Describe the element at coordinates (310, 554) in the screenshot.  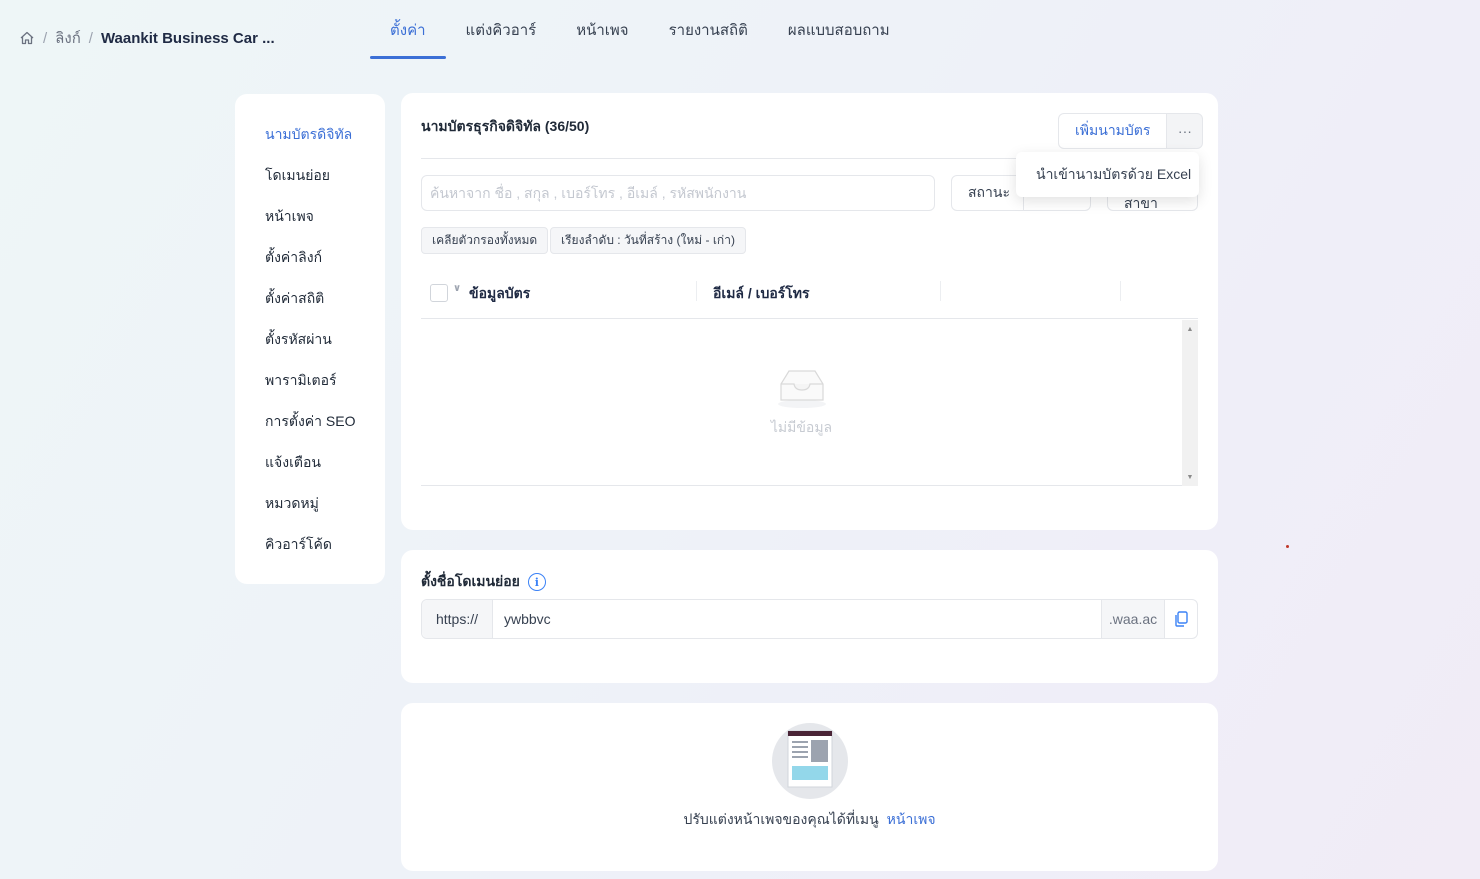
I see `sidebar-item-qr-code: คิวอาร์โค้ด` at that location.